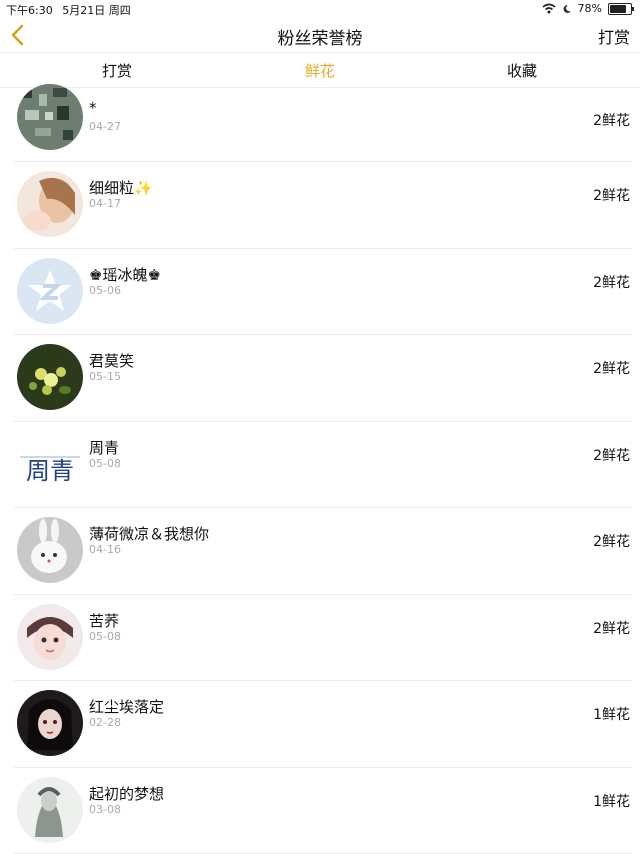 This screenshot has height=854, width=640. I want to click on avatar-text: 周青, so click(50, 471).